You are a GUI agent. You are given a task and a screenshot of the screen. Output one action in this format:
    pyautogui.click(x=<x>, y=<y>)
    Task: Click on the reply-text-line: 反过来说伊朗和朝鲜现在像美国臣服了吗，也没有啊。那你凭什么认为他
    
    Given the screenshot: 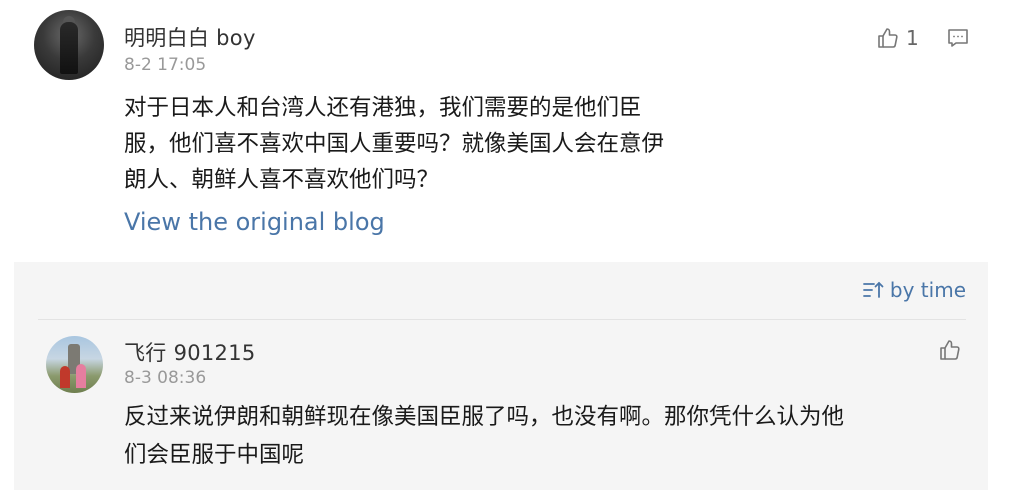 What is the action you would take?
    pyautogui.click(x=484, y=417)
    